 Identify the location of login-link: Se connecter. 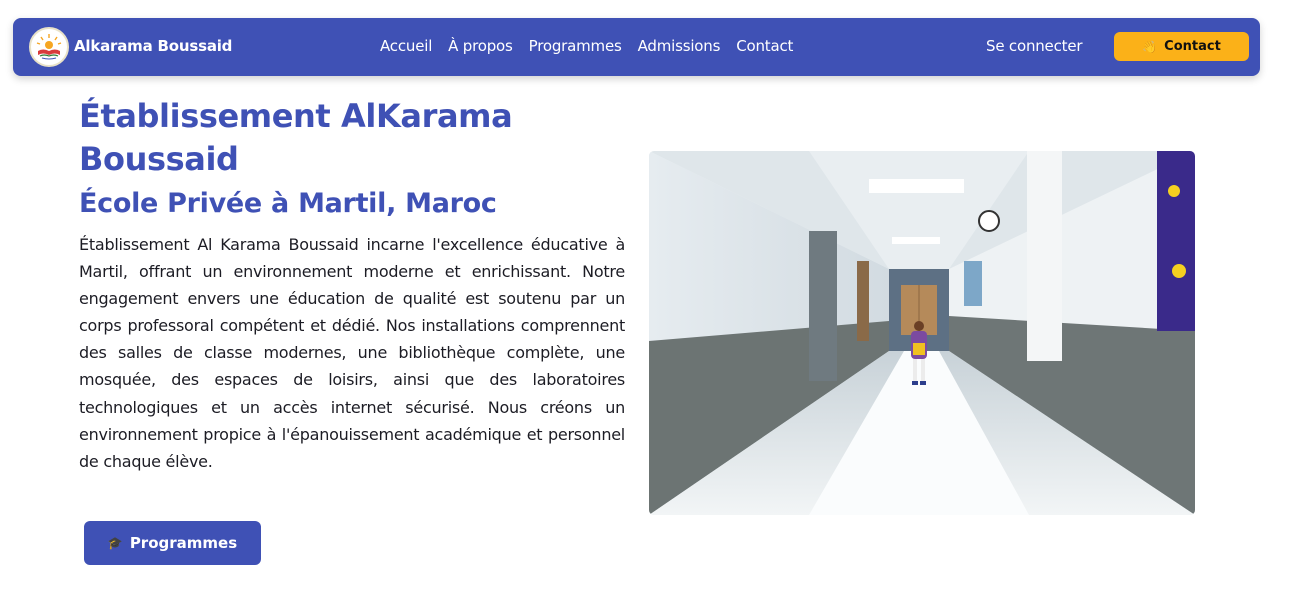
(1034, 46).